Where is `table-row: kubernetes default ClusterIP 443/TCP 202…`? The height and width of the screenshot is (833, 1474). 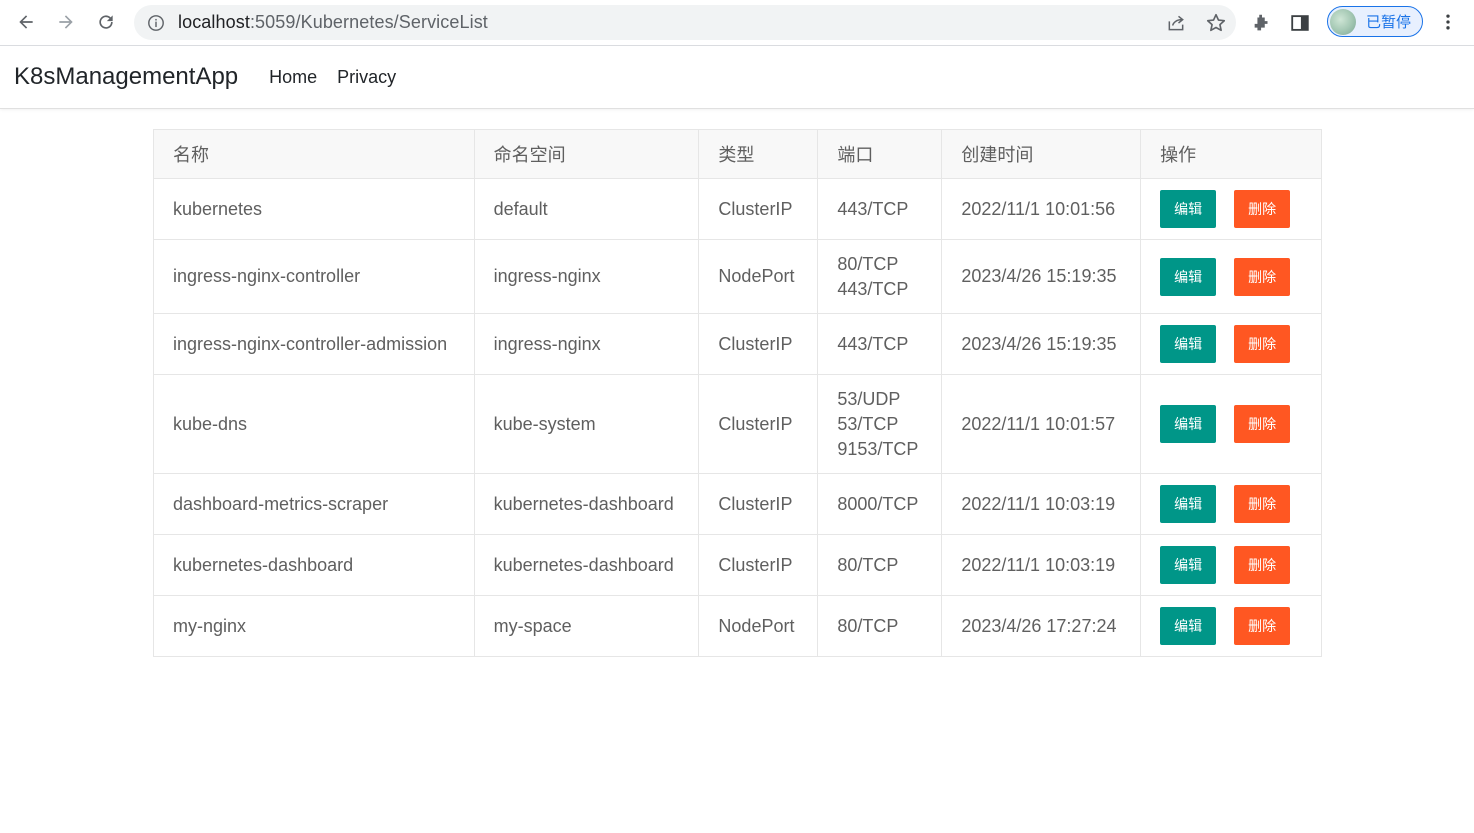 table-row: kubernetes default ClusterIP 443/TCP 202… is located at coordinates (737, 209).